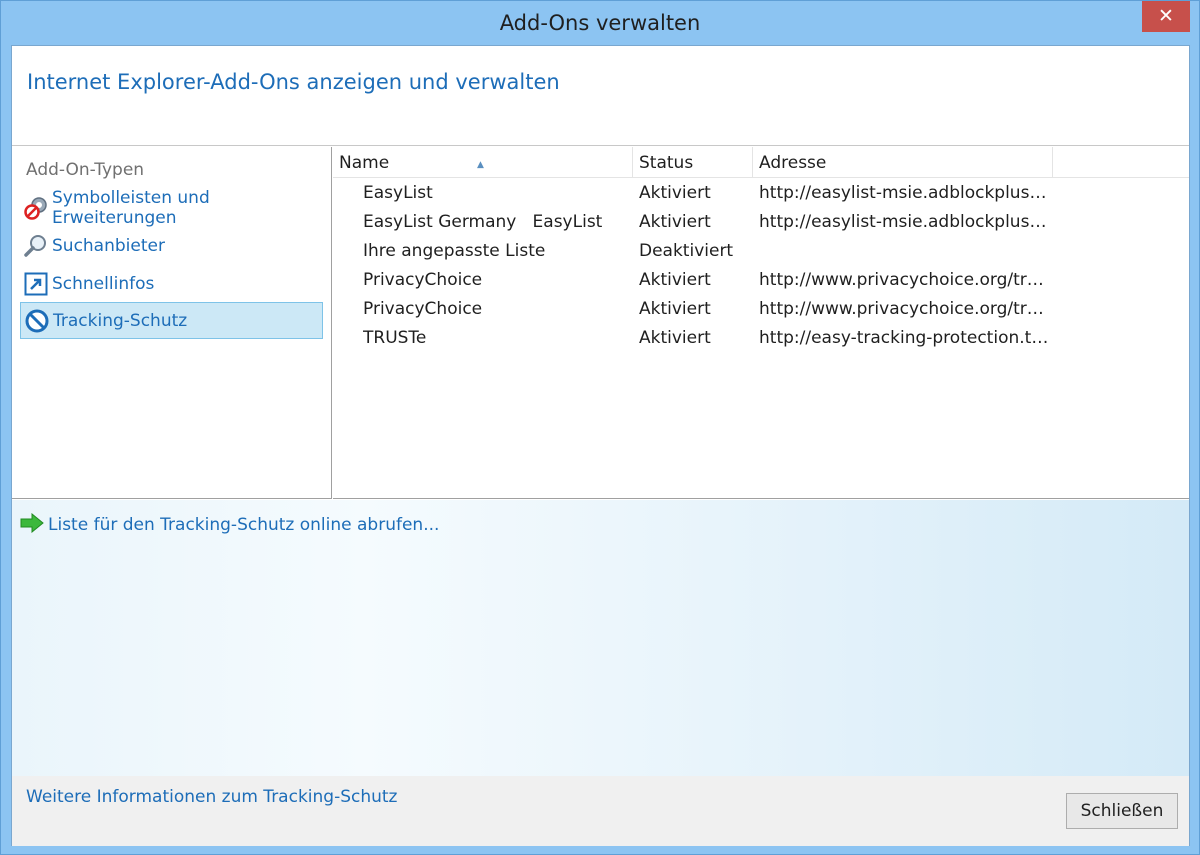 This screenshot has width=1200, height=855. Describe the element at coordinates (131, 207) in the screenshot. I see `sidebar-item-label: Symbolleisten und Erweiterungen` at that location.